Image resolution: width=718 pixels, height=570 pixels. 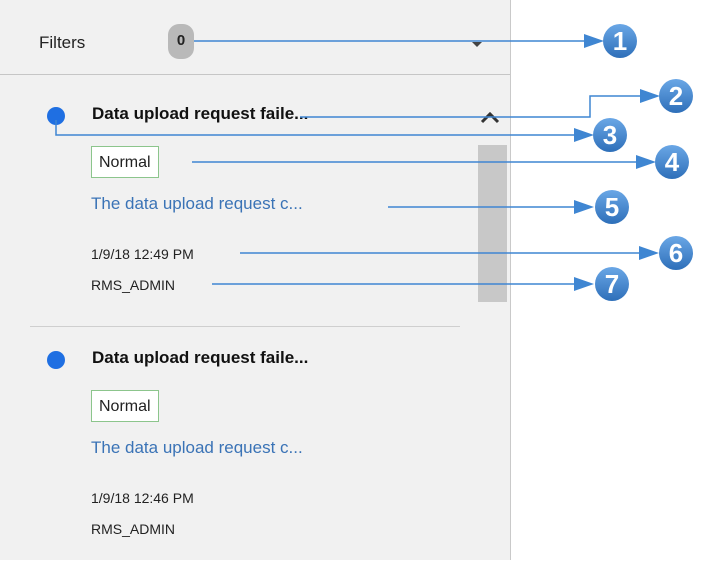 I want to click on callout-6: 6, so click(x=676, y=253).